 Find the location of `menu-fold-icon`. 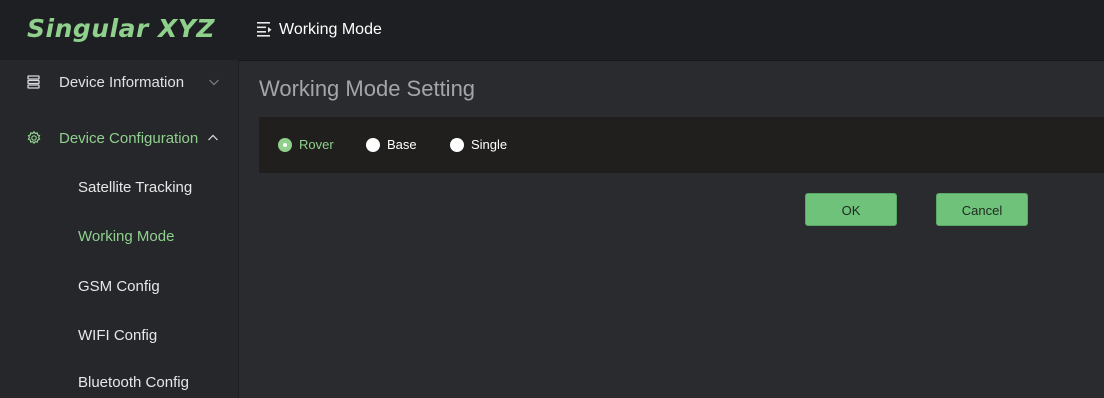

menu-fold-icon is located at coordinates (265, 29).